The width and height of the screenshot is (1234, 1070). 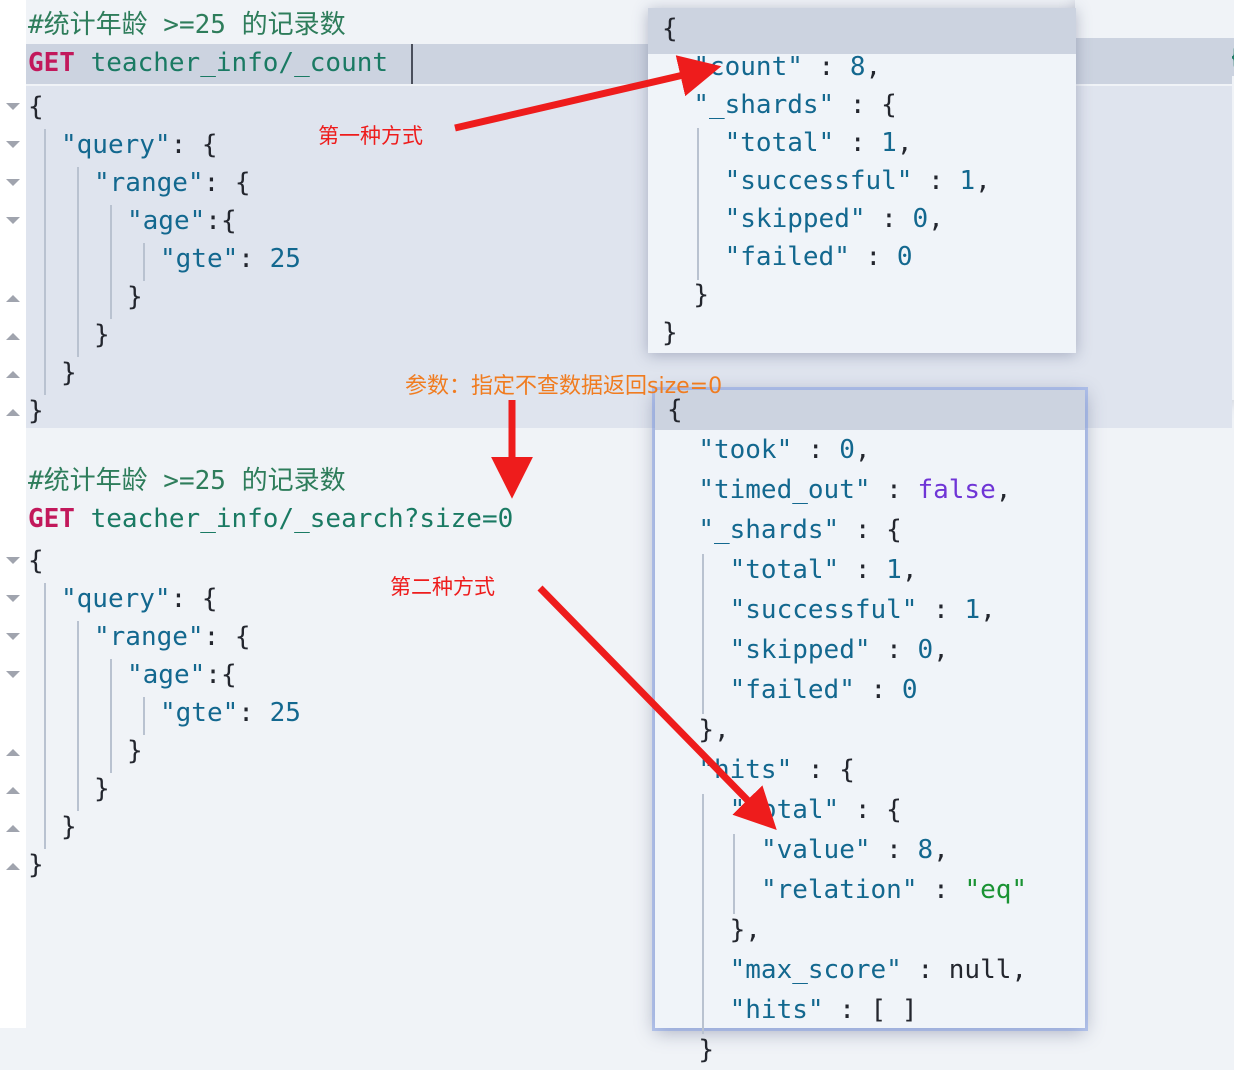 What do you see at coordinates (670, 29) in the screenshot?
I see `response-line: {` at bounding box center [670, 29].